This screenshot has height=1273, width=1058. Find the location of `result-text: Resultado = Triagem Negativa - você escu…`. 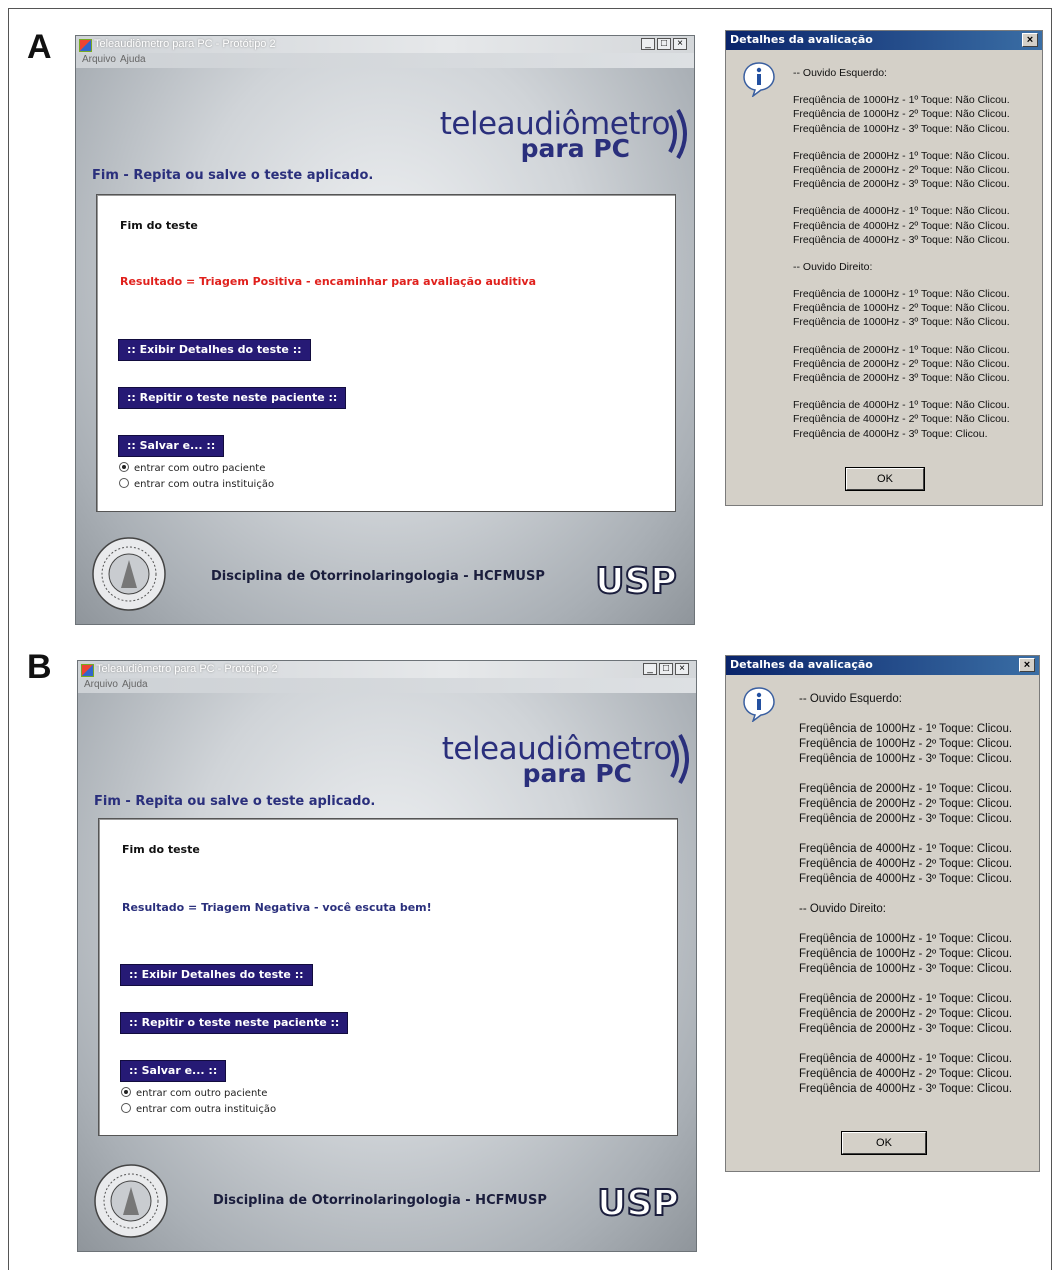

result-text: Resultado = Triagem Negativa - você escu… is located at coordinates (277, 907).